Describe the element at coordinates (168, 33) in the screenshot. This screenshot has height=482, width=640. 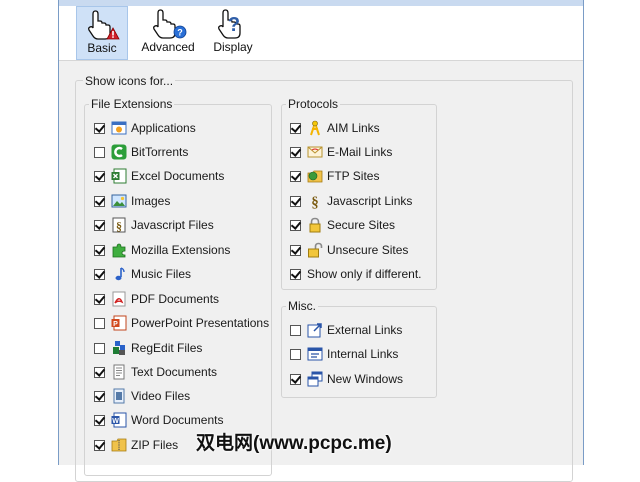
I see `tab-advanced: ? Advanced` at that location.